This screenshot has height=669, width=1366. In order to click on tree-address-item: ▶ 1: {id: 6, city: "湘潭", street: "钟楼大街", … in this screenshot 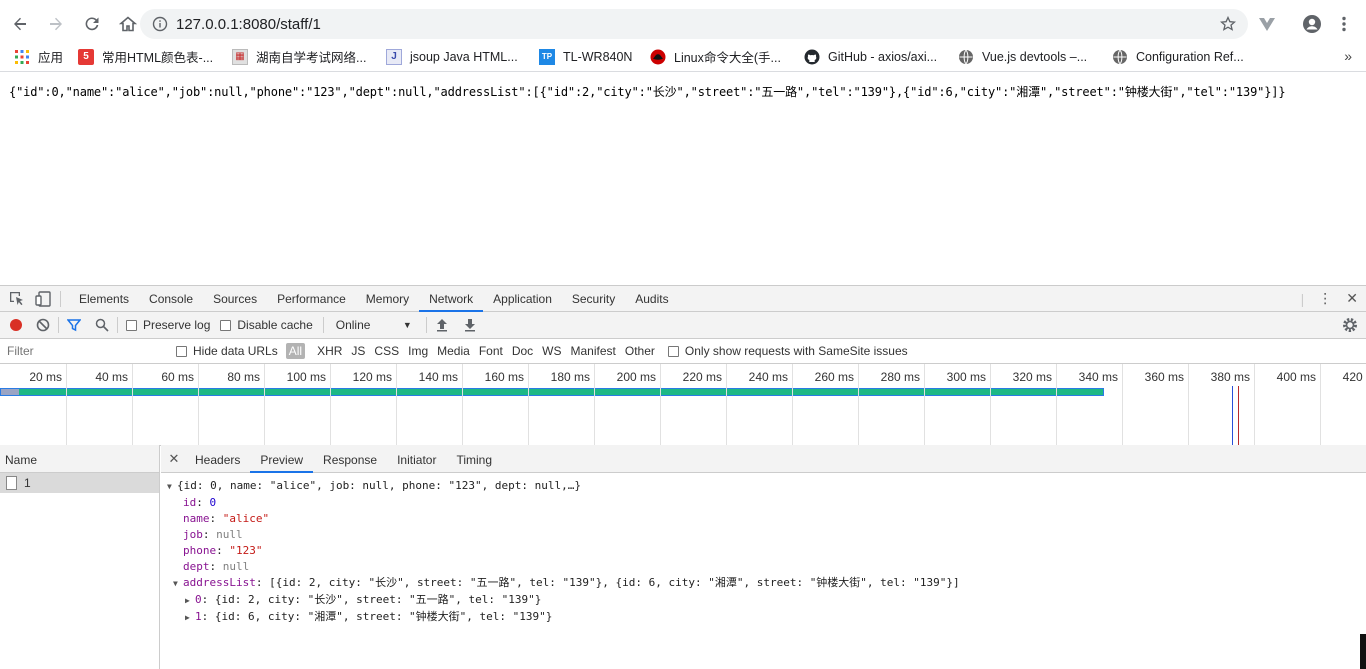, I will do `click(766, 617)`.